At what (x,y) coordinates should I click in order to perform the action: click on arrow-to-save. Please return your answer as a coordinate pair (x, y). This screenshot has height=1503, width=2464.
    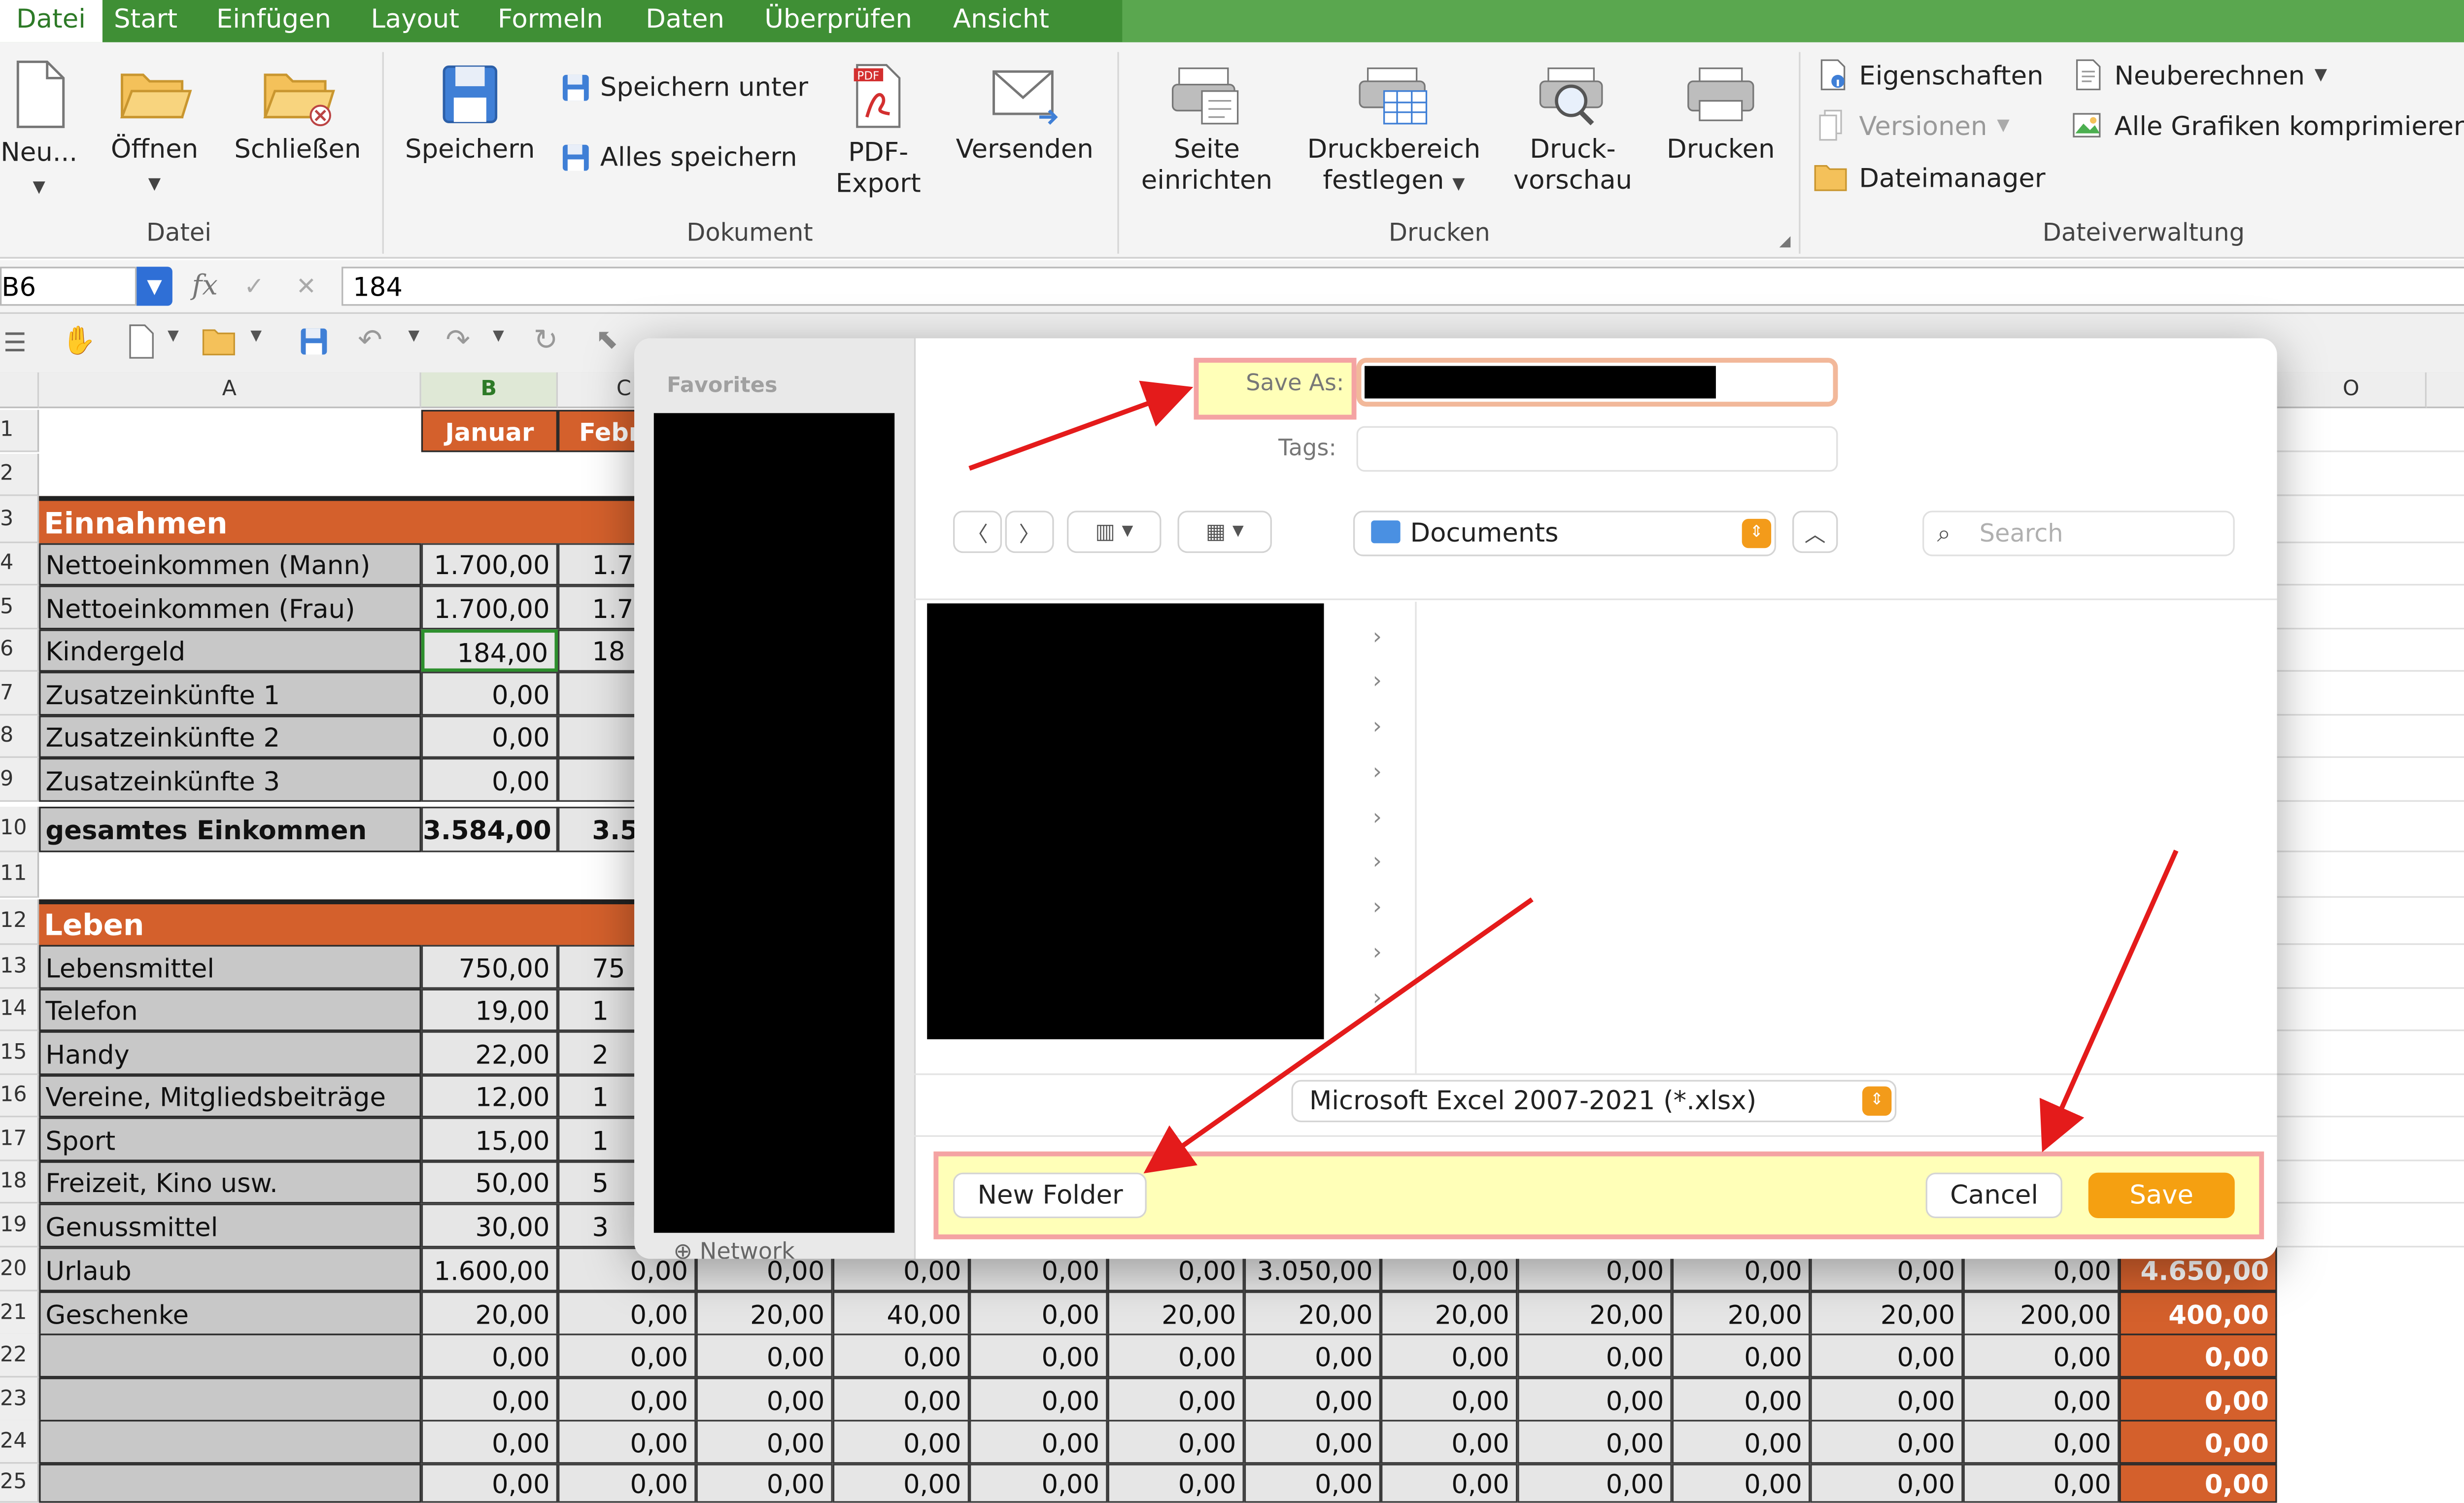
    Looking at the image, I should click on (2109, 1001).